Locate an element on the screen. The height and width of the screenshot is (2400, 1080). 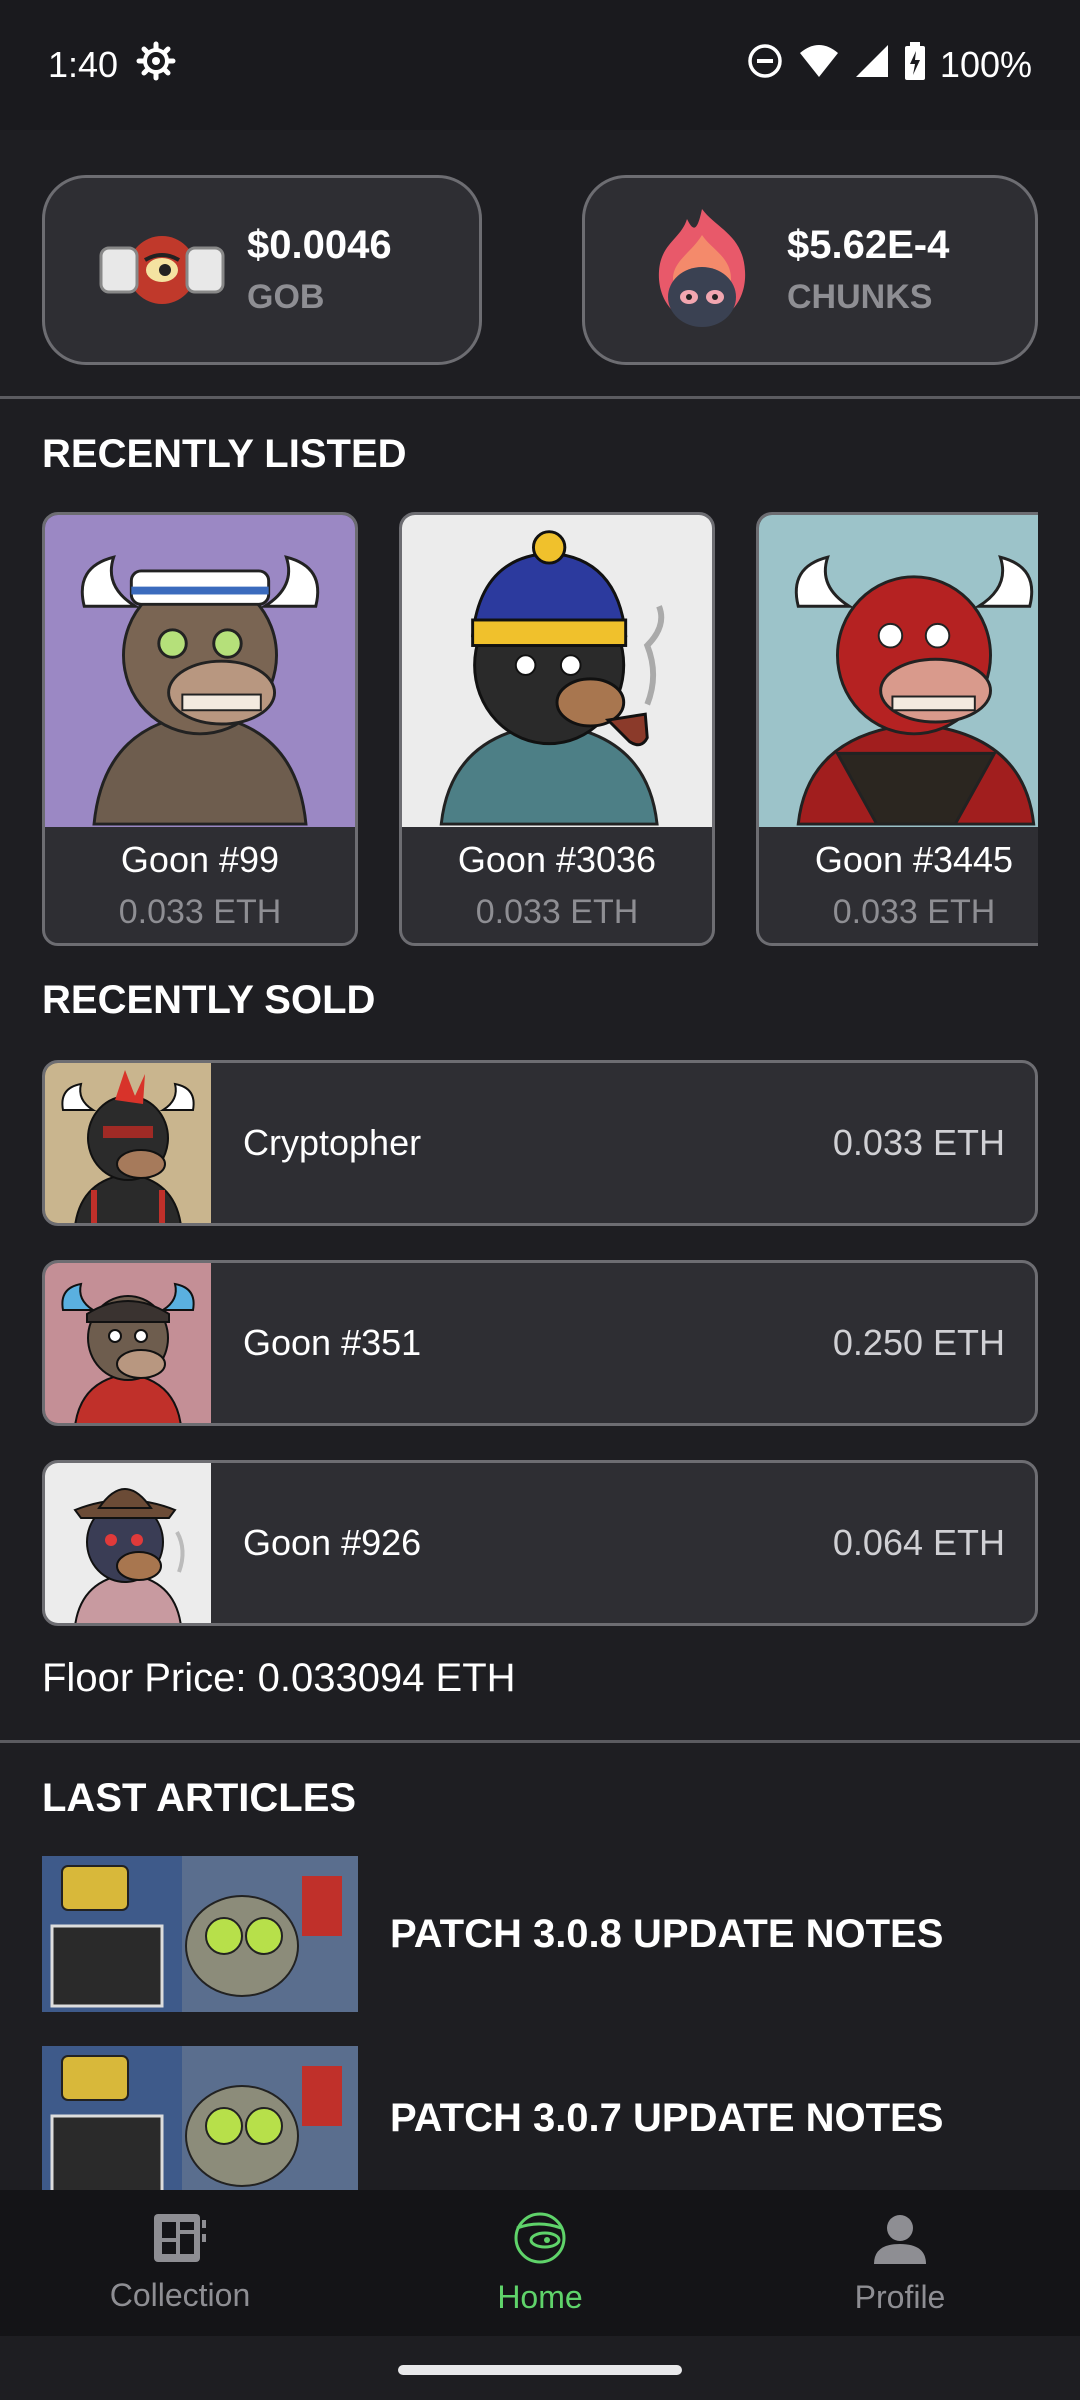
recently-listed-title: RECENTLY LISTED is located at coordinates (224, 454).